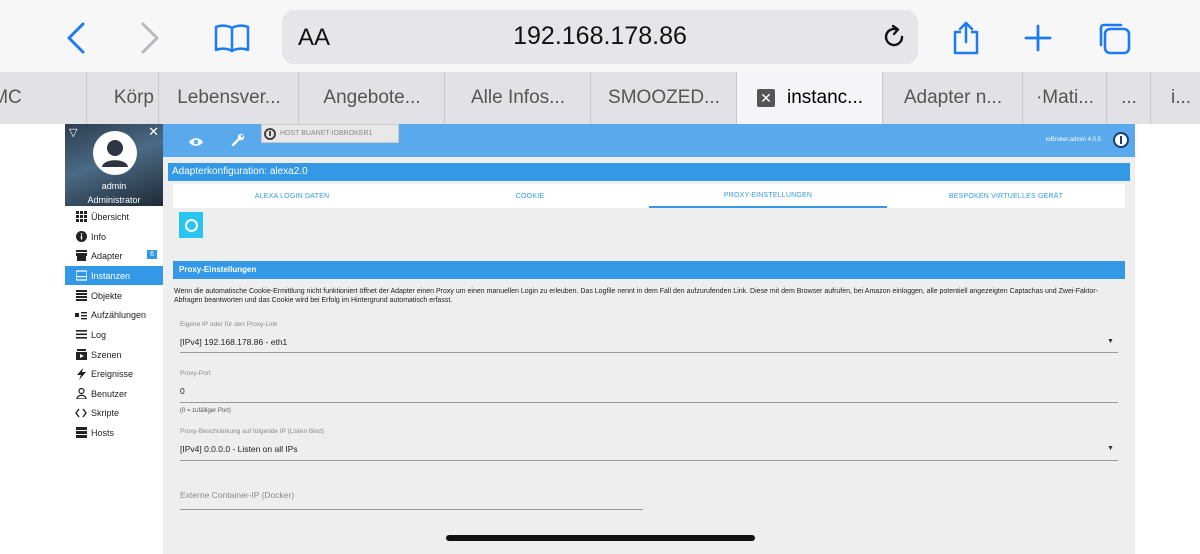 This screenshot has width=1200, height=554. I want to click on sidebar-item-adapter: Adapter 6, so click(114, 255).